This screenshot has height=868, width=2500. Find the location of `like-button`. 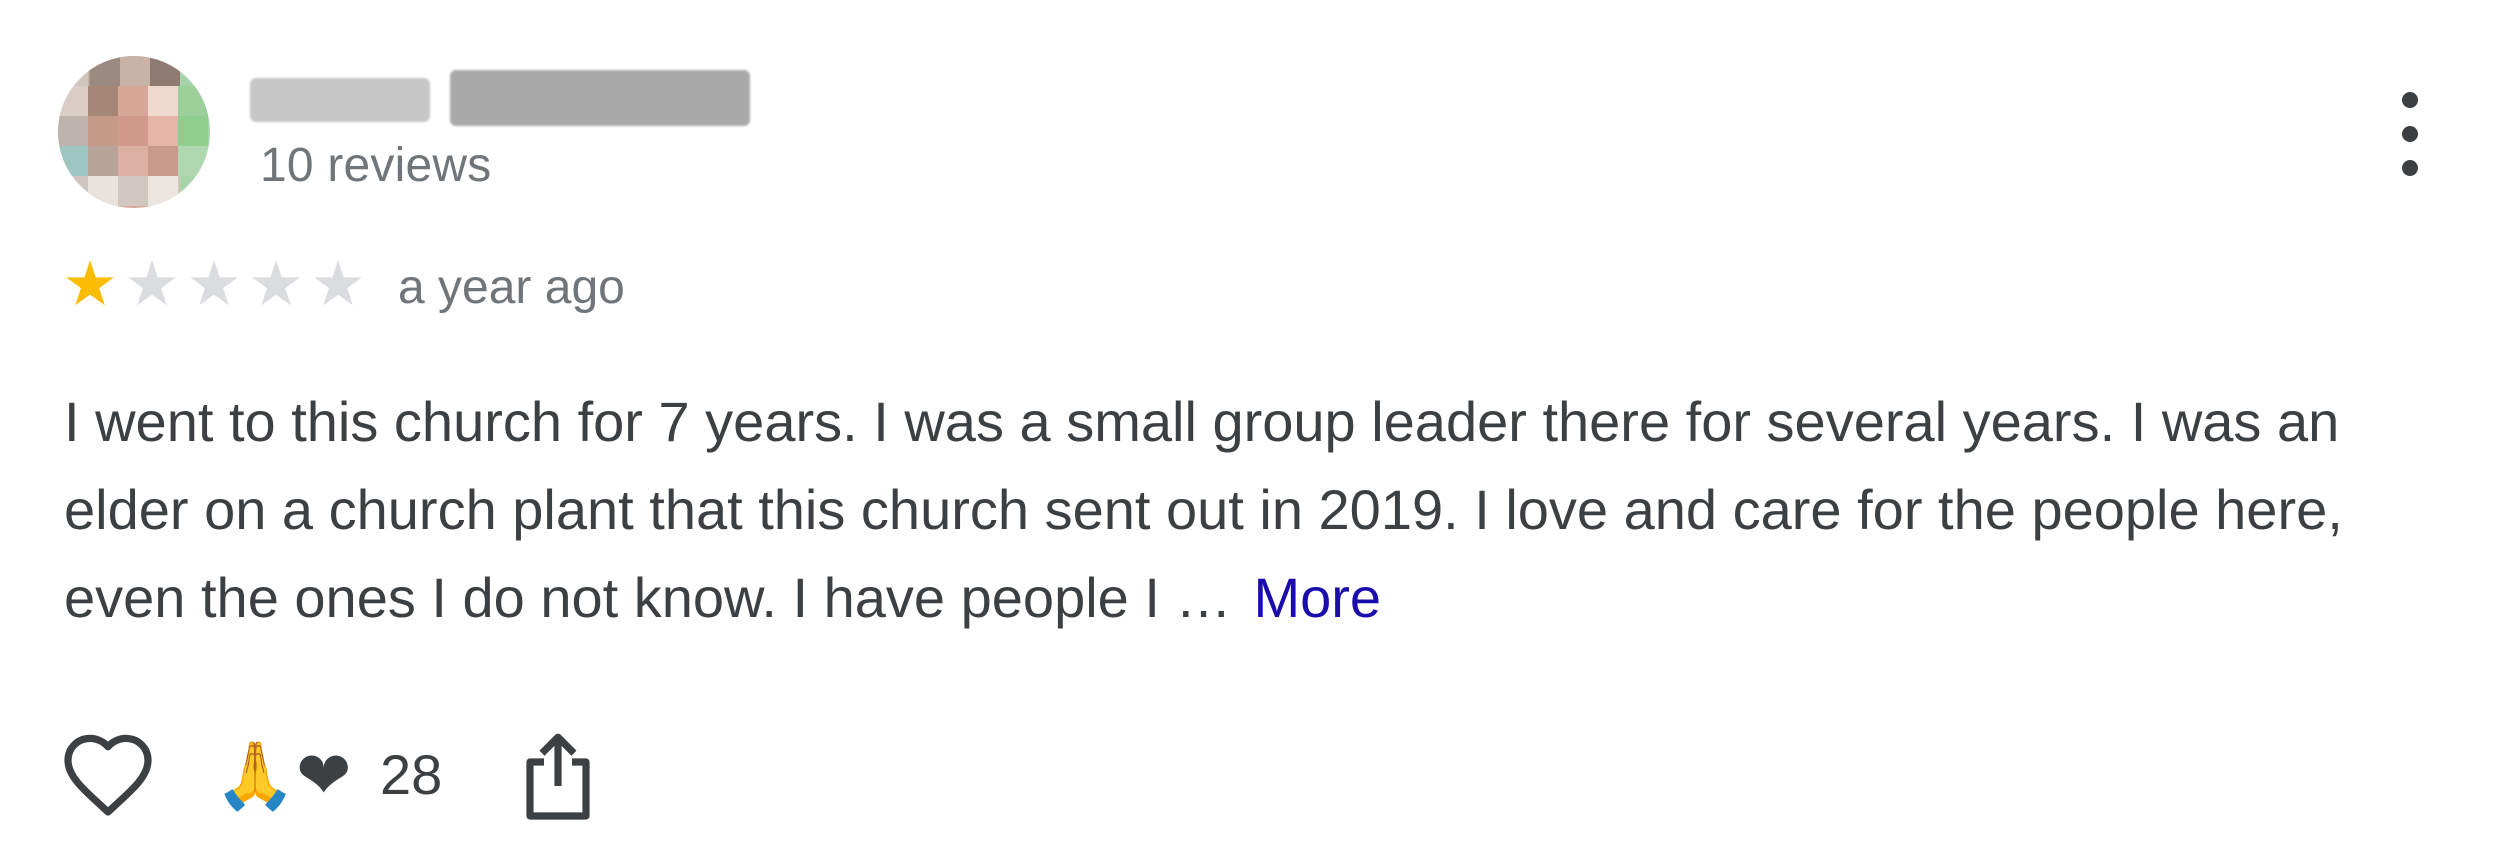

like-button is located at coordinates (108, 776).